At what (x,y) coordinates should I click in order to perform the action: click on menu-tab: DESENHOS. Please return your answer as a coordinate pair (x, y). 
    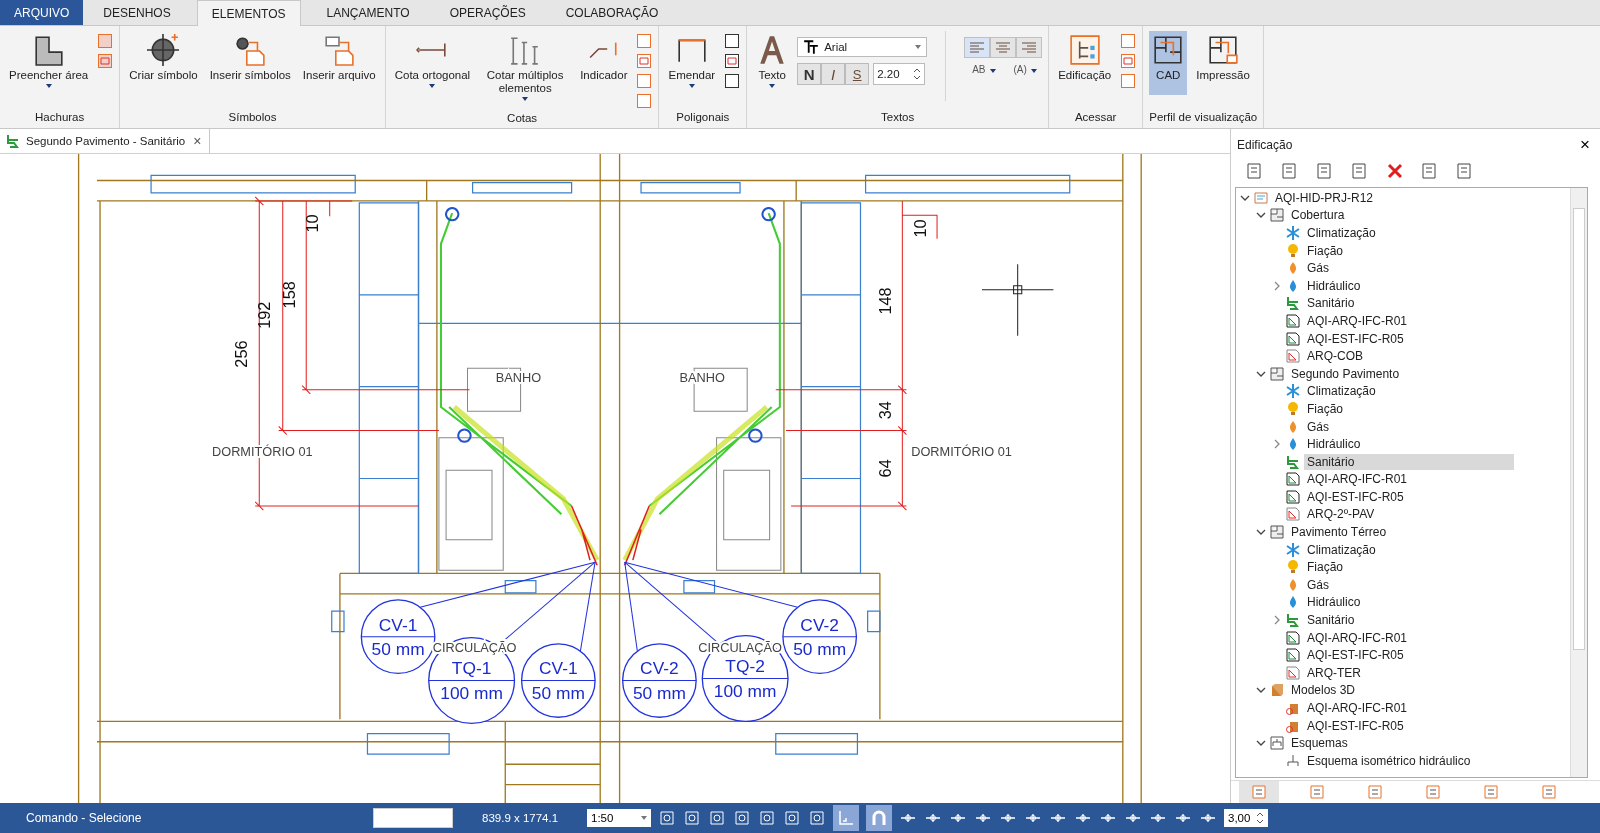
    Looking at the image, I should click on (137, 12).